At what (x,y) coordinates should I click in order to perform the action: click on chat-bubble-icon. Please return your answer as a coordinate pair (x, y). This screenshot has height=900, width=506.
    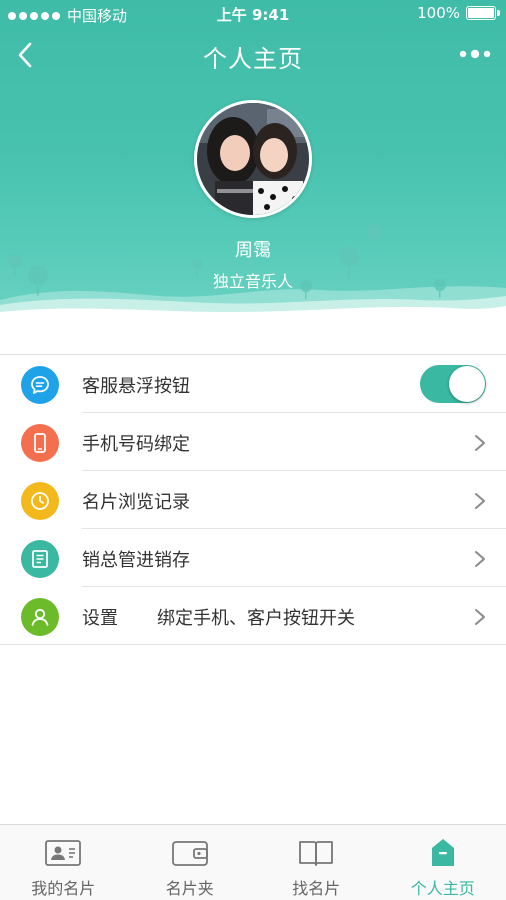
    Looking at the image, I should click on (40, 385).